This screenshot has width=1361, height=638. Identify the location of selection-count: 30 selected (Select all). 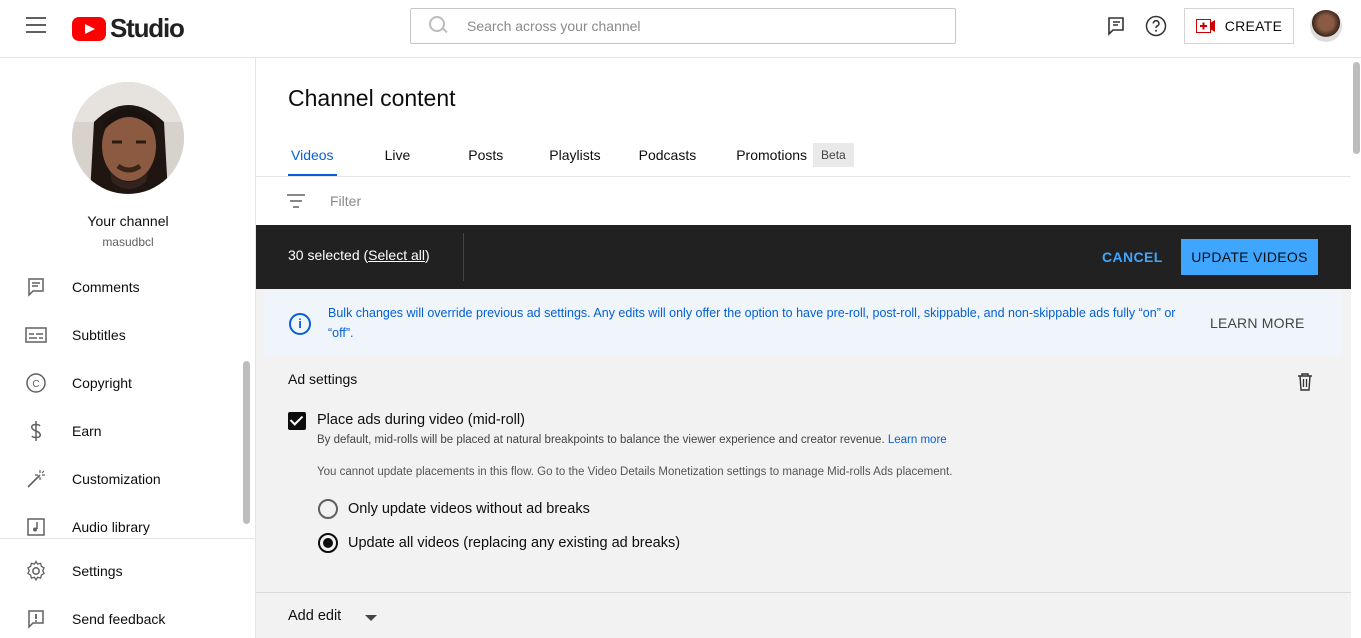
(359, 255).